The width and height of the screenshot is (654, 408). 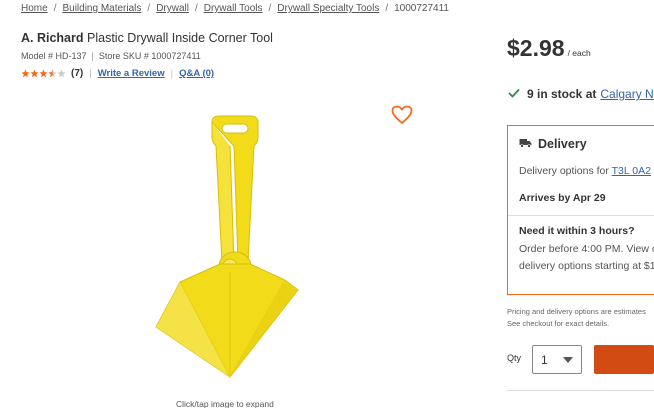 What do you see at coordinates (557, 359) in the screenshot?
I see `quantity-select: 1` at bounding box center [557, 359].